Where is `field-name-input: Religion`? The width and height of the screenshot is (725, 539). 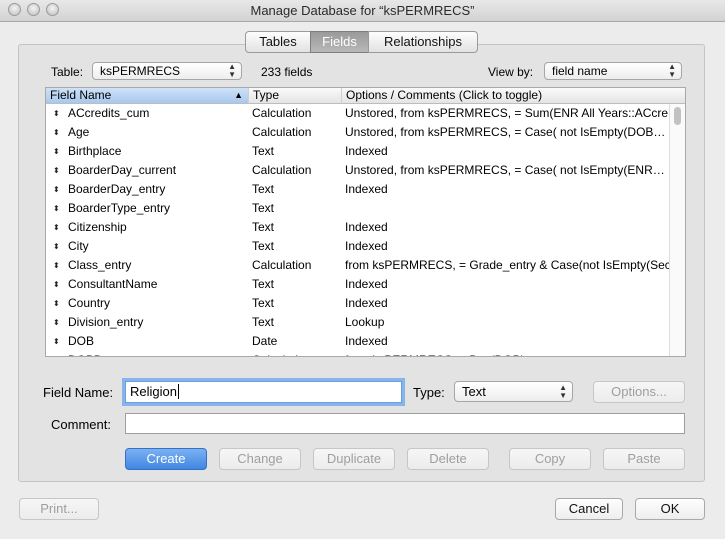 field-name-input: Religion is located at coordinates (263, 392).